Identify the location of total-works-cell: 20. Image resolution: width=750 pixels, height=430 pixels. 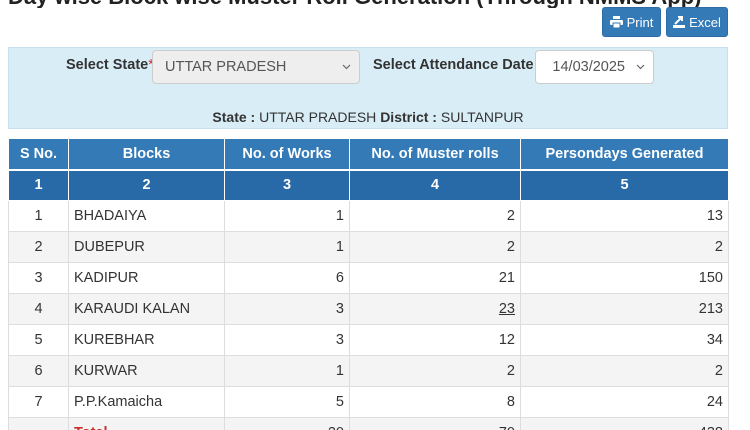
(287, 423).